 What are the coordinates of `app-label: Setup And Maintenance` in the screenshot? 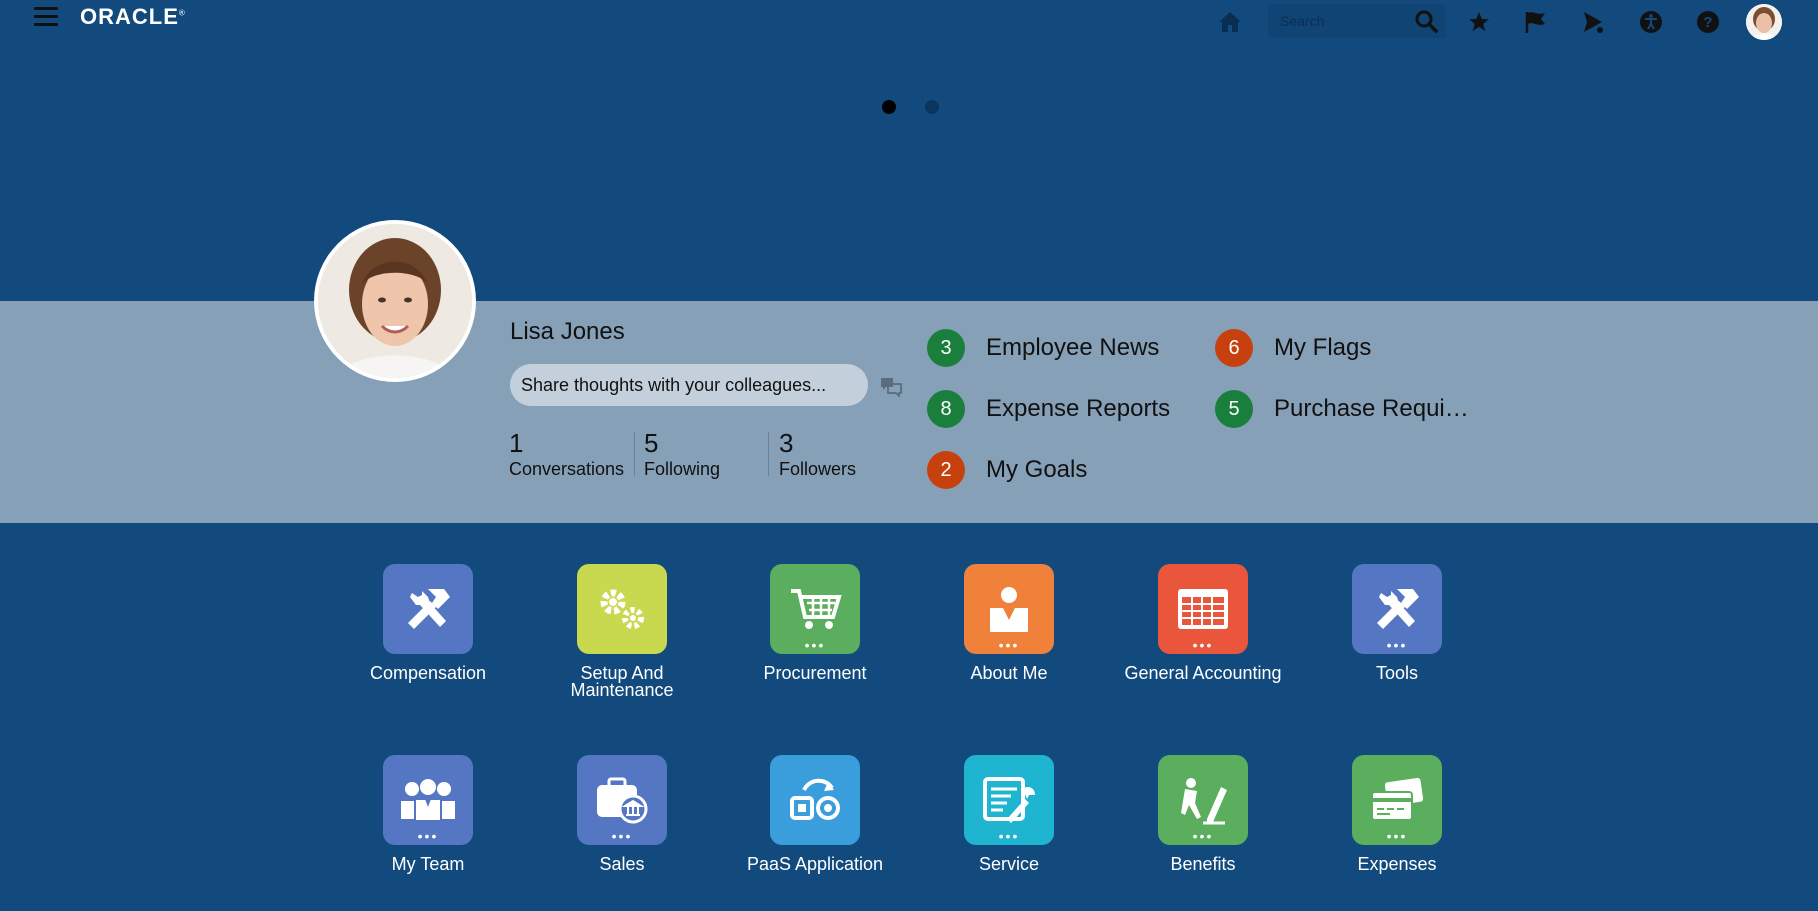 It's located at (622, 681).